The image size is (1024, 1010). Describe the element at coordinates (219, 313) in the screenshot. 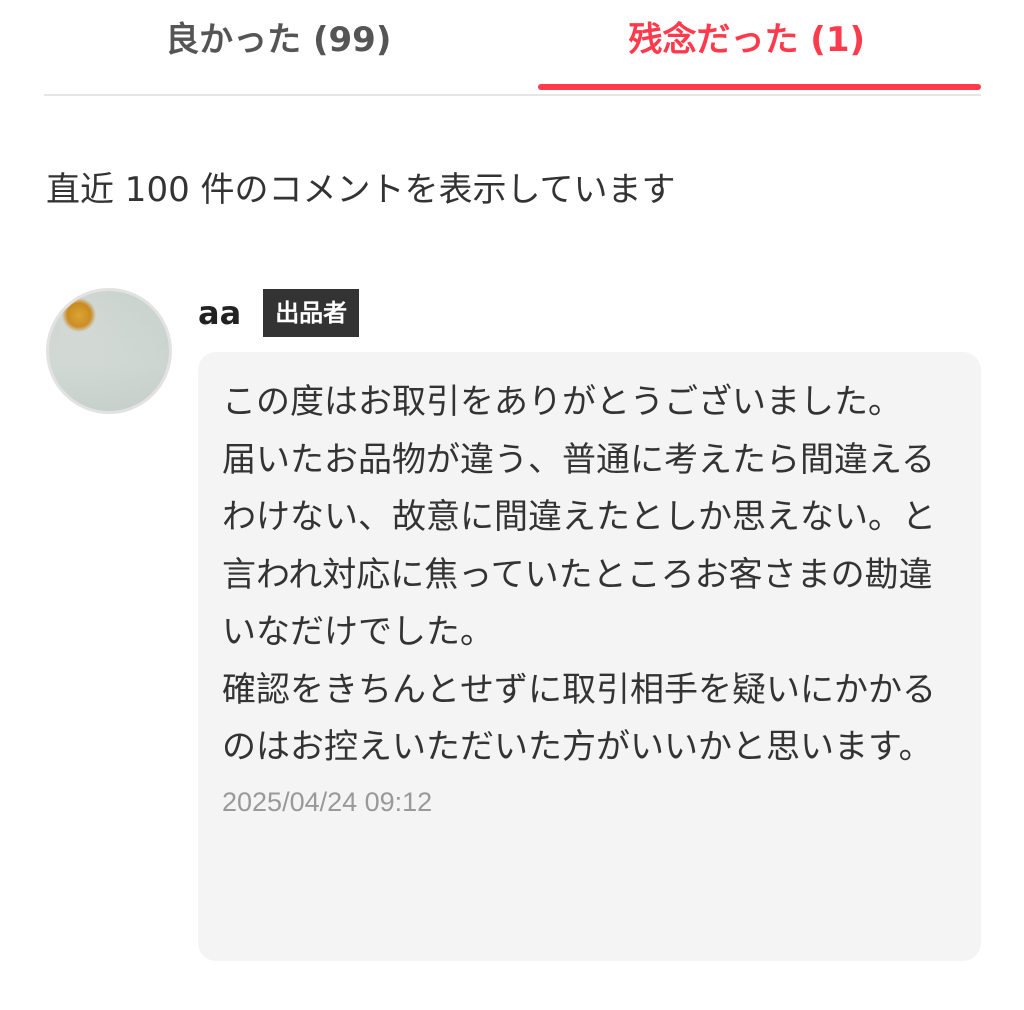

I see `username: aa` at that location.